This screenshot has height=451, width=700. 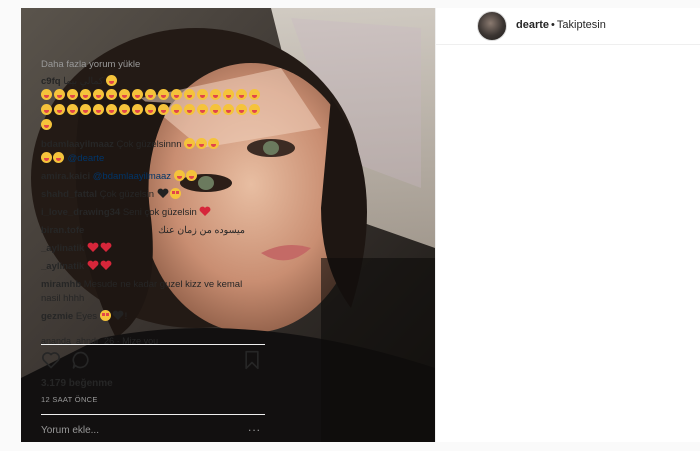 What do you see at coordinates (86, 158) in the screenshot?
I see `mention-link: @dearte` at bounding box center [86, 158].